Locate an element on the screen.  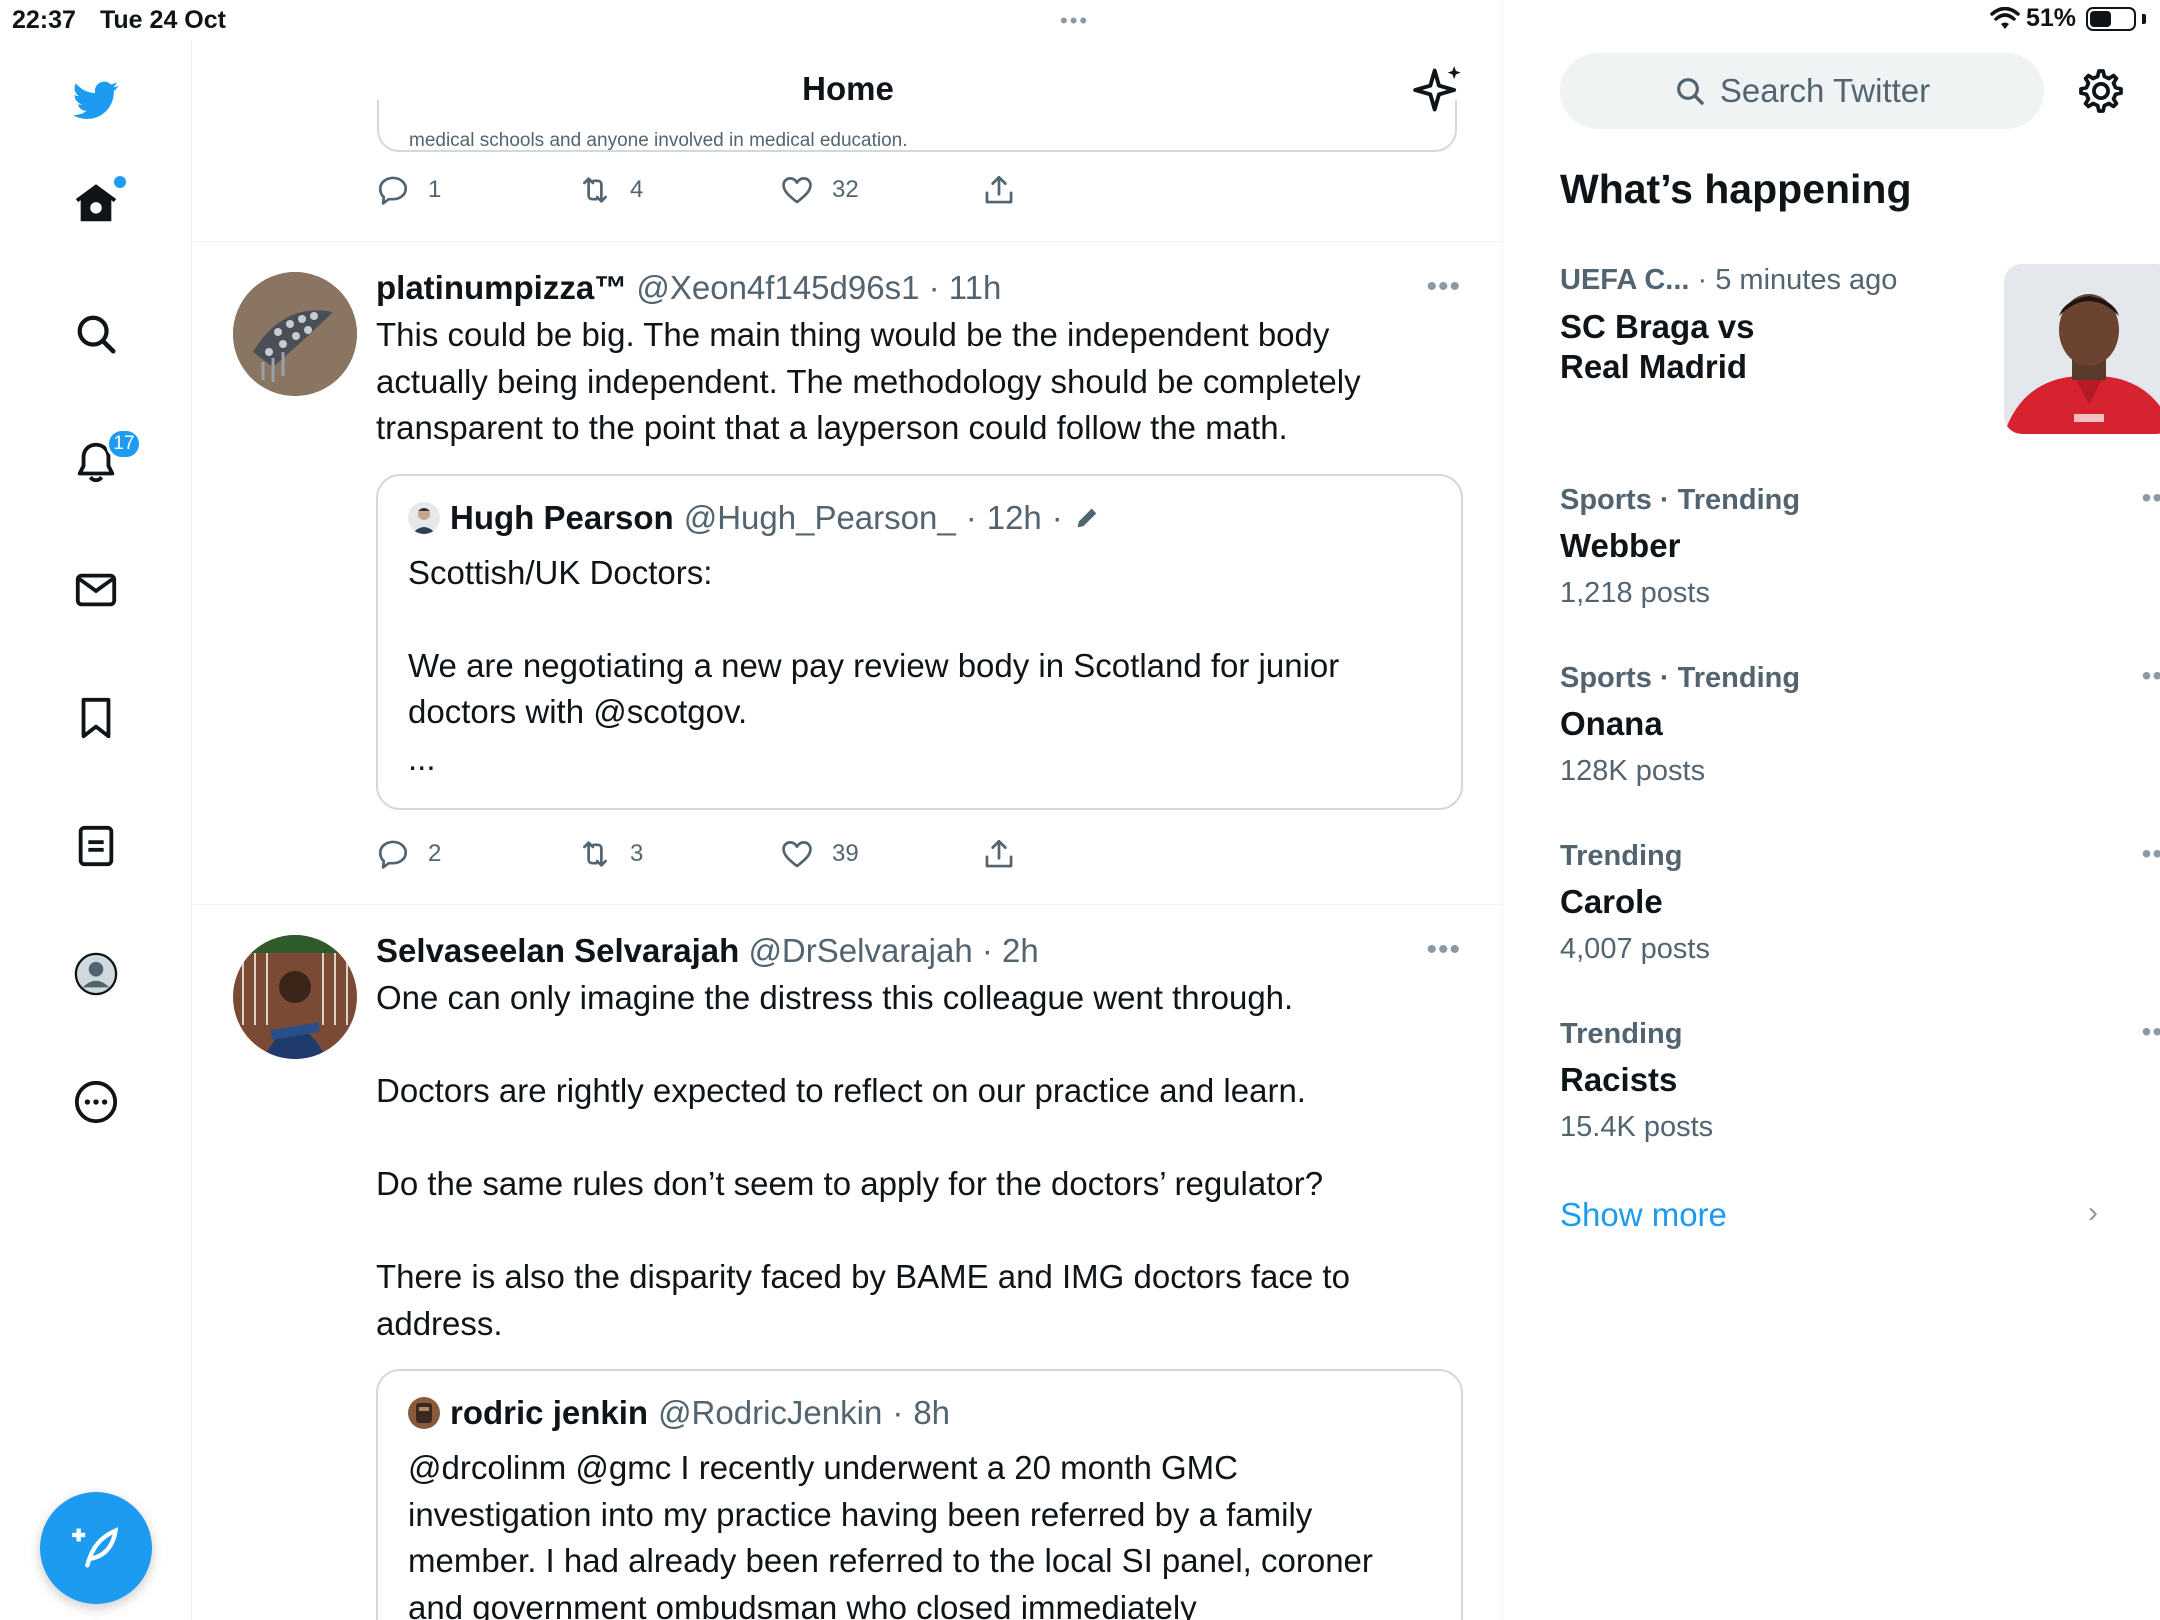
author-name: platinumpizza™ is located at coordinates (501, 287).